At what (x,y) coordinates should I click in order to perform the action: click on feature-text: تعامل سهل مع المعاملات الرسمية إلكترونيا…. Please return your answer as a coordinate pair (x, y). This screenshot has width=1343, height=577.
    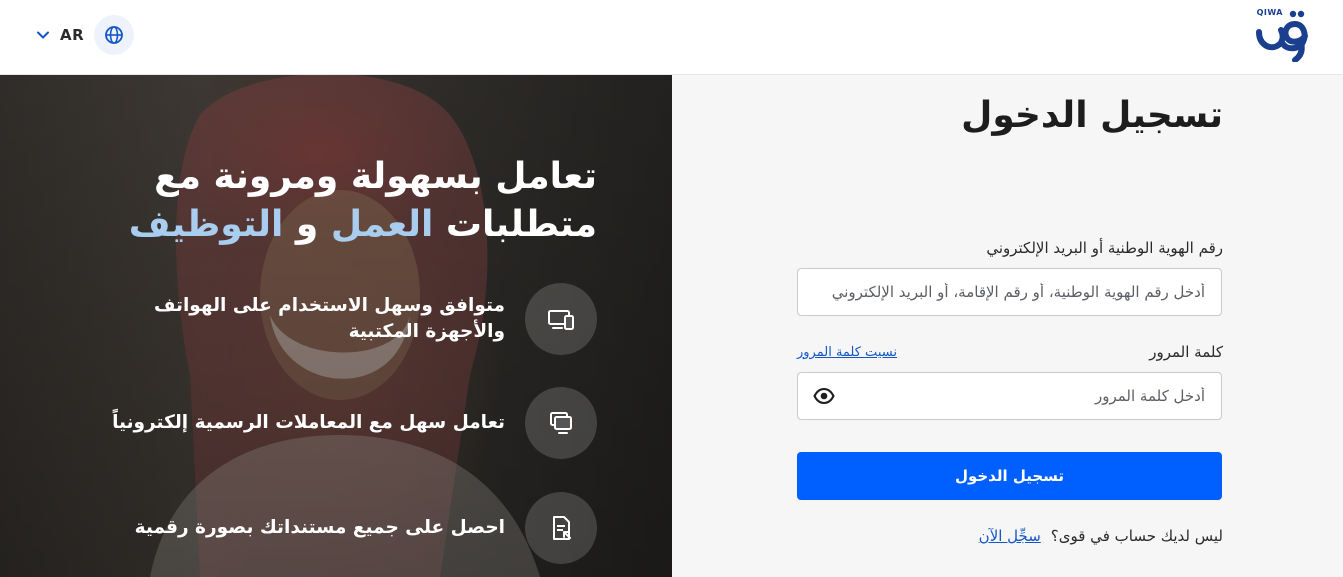
    Looking at the image, I should click on (308, 422).